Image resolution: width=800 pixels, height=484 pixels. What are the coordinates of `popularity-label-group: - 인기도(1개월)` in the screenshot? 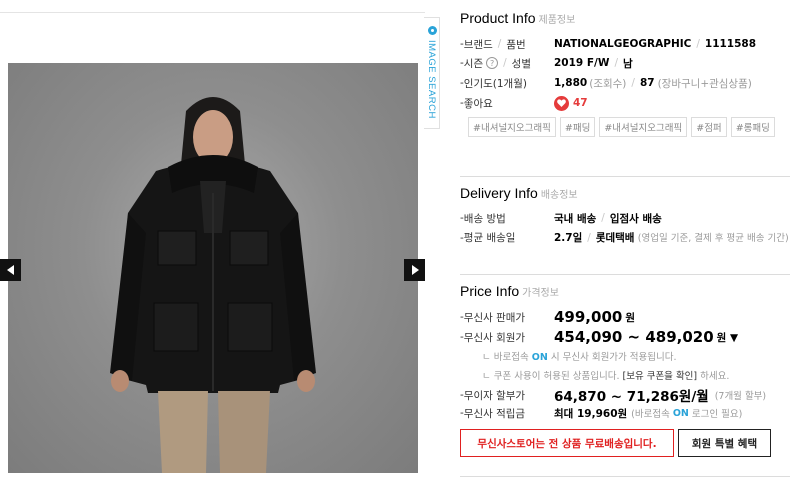 It's located at (493, 83).